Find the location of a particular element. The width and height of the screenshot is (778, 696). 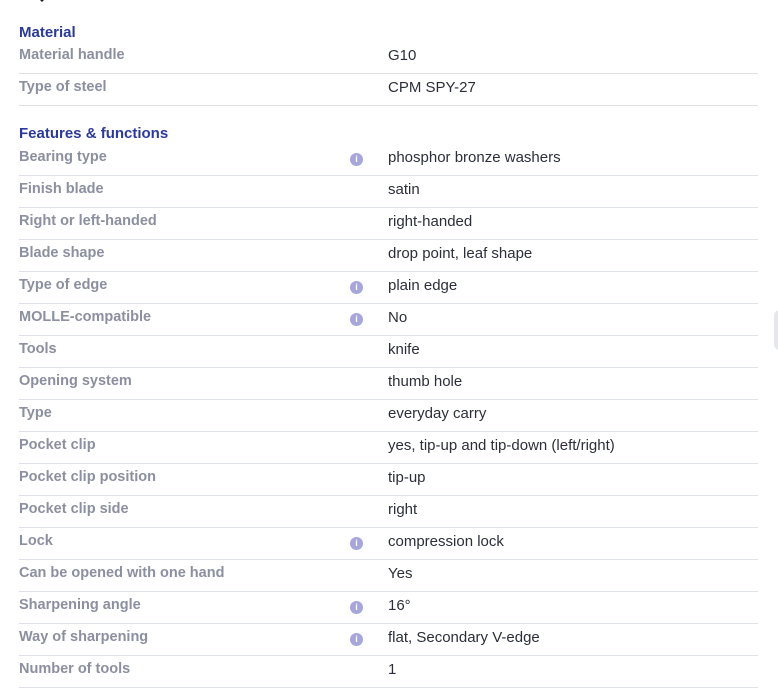

spec-label: Tools is located at coordinates (38, 349).